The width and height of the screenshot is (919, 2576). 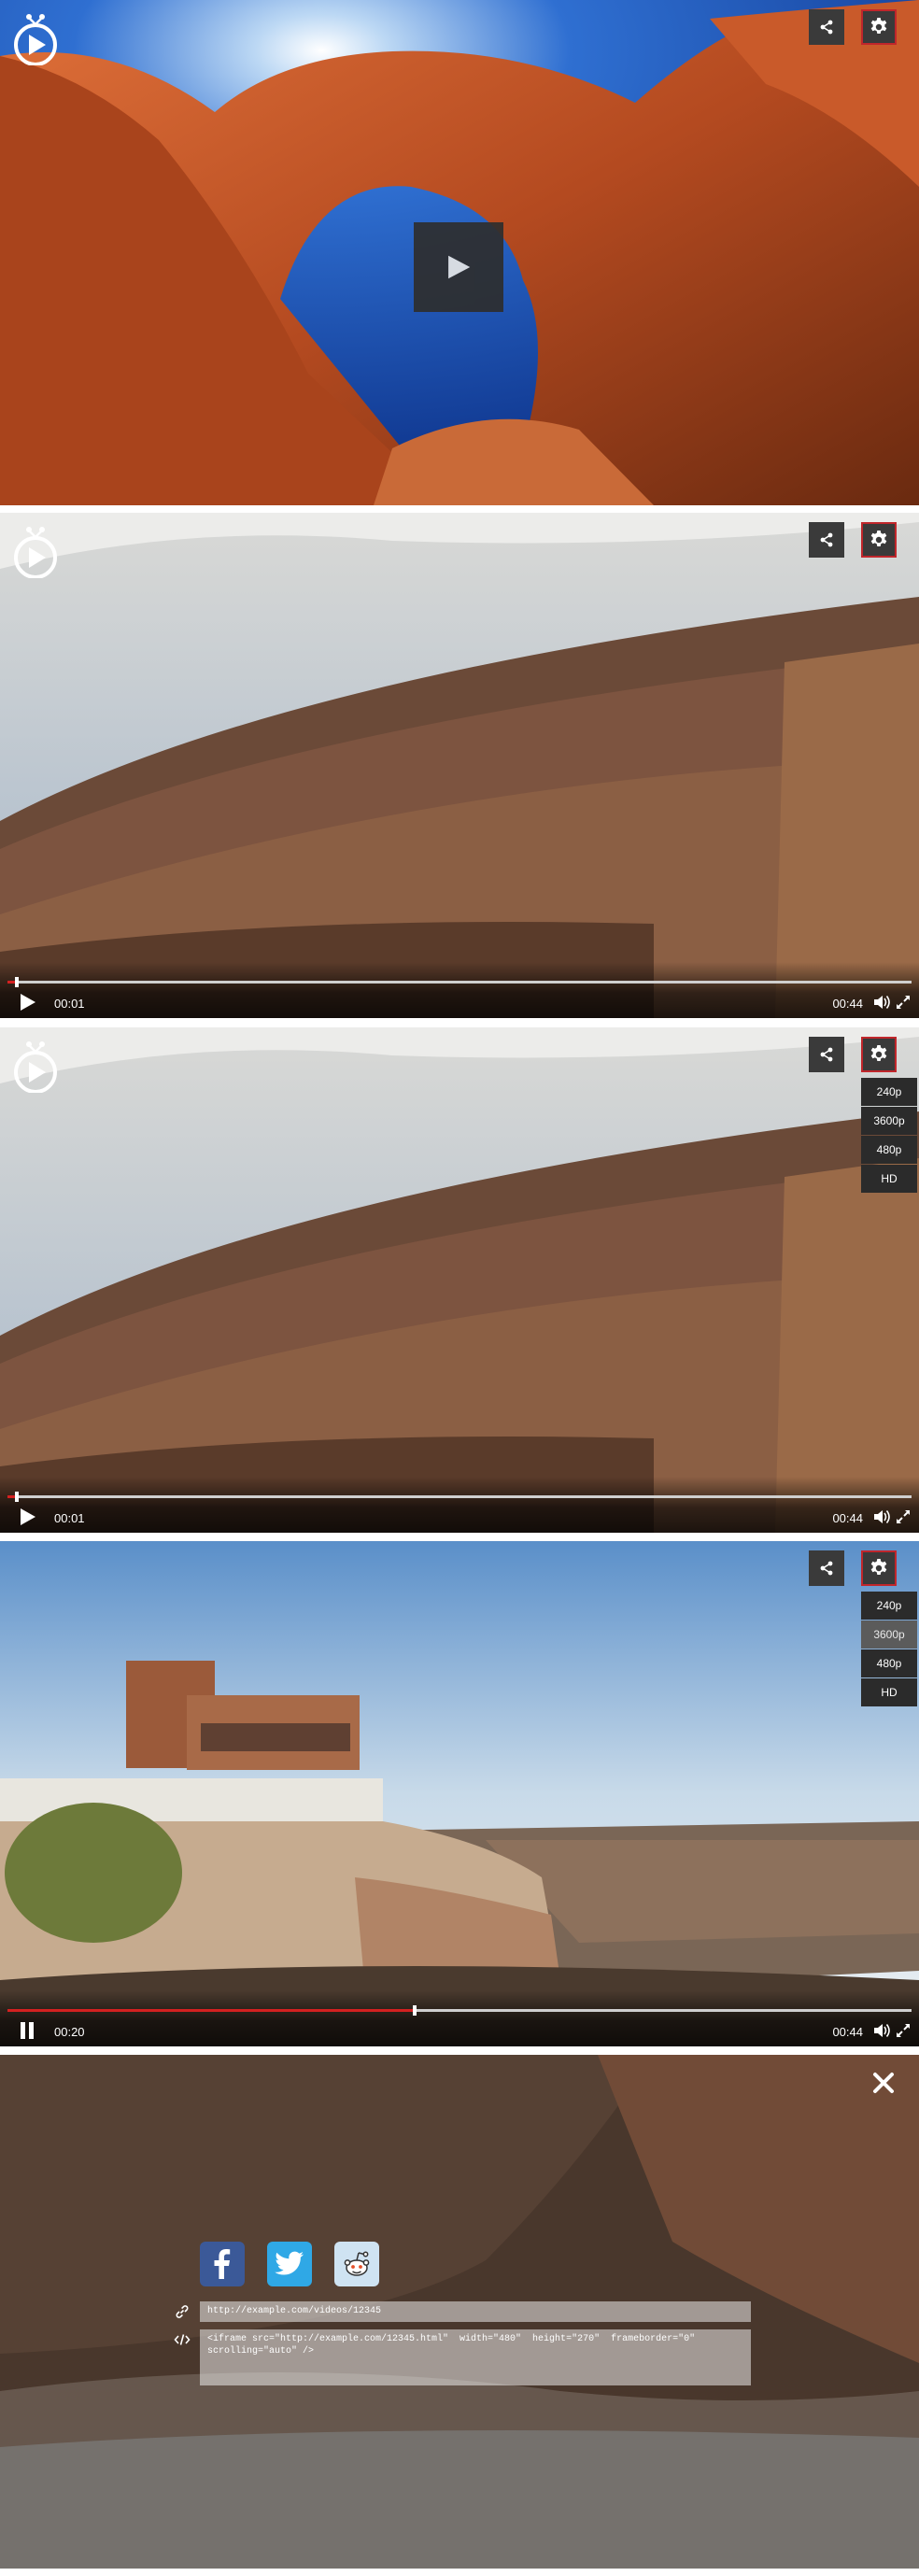 What do you see at coordinates (475, 2311) in the screenshot?
I see `share-url-field: http://example.com/videos/12345` at bounding box center [475, 2311].